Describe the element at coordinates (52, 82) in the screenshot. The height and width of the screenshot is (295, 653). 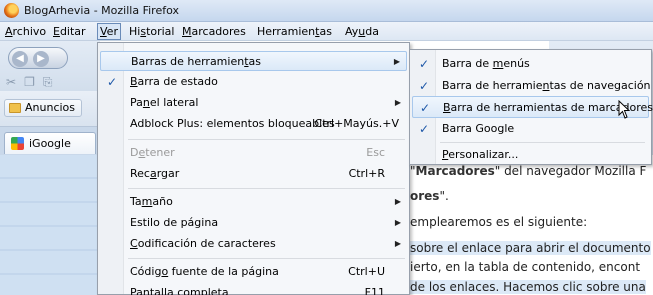
I see `paste-icon: ⎘` at that location.